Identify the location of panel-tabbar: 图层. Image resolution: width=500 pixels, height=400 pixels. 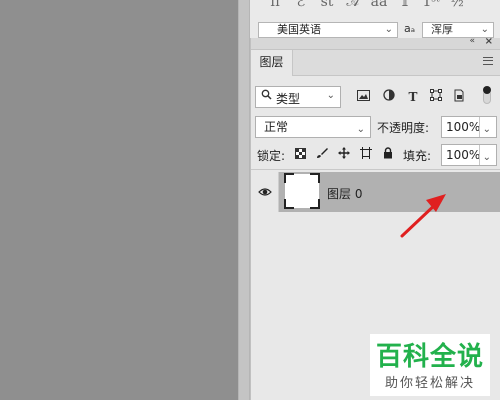
(375, 63).